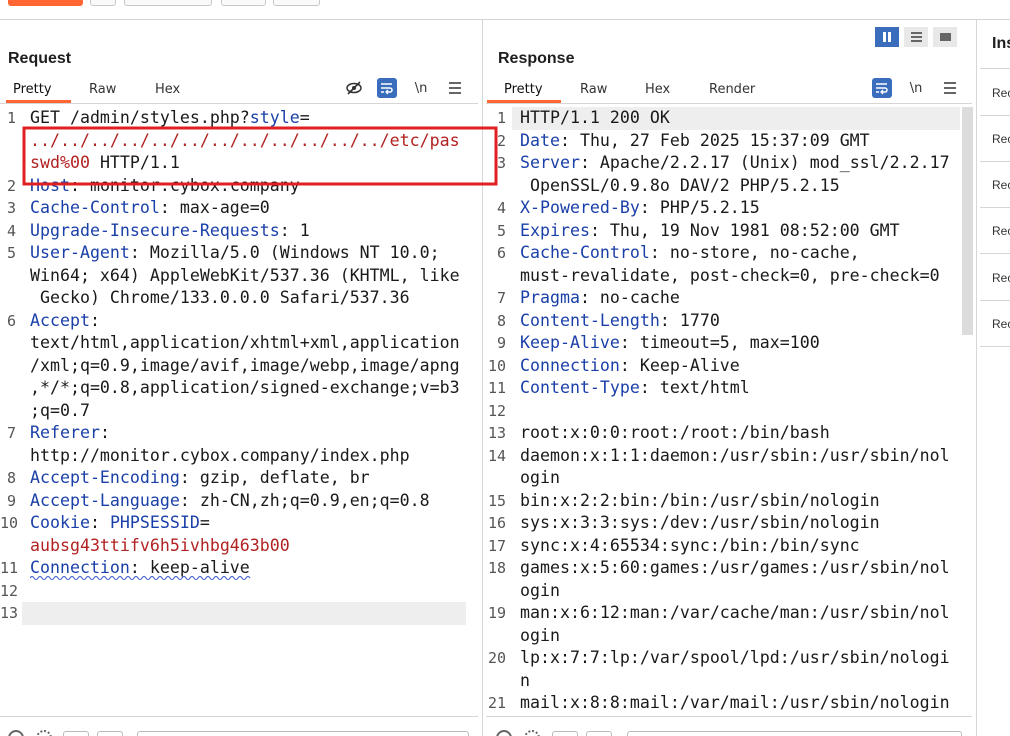 This screenshot has width=1010, height=736. What do you see at coordinates (60, 320) in the screenshot?
I see `header-name: Accept` at bounding box center [60, 320].